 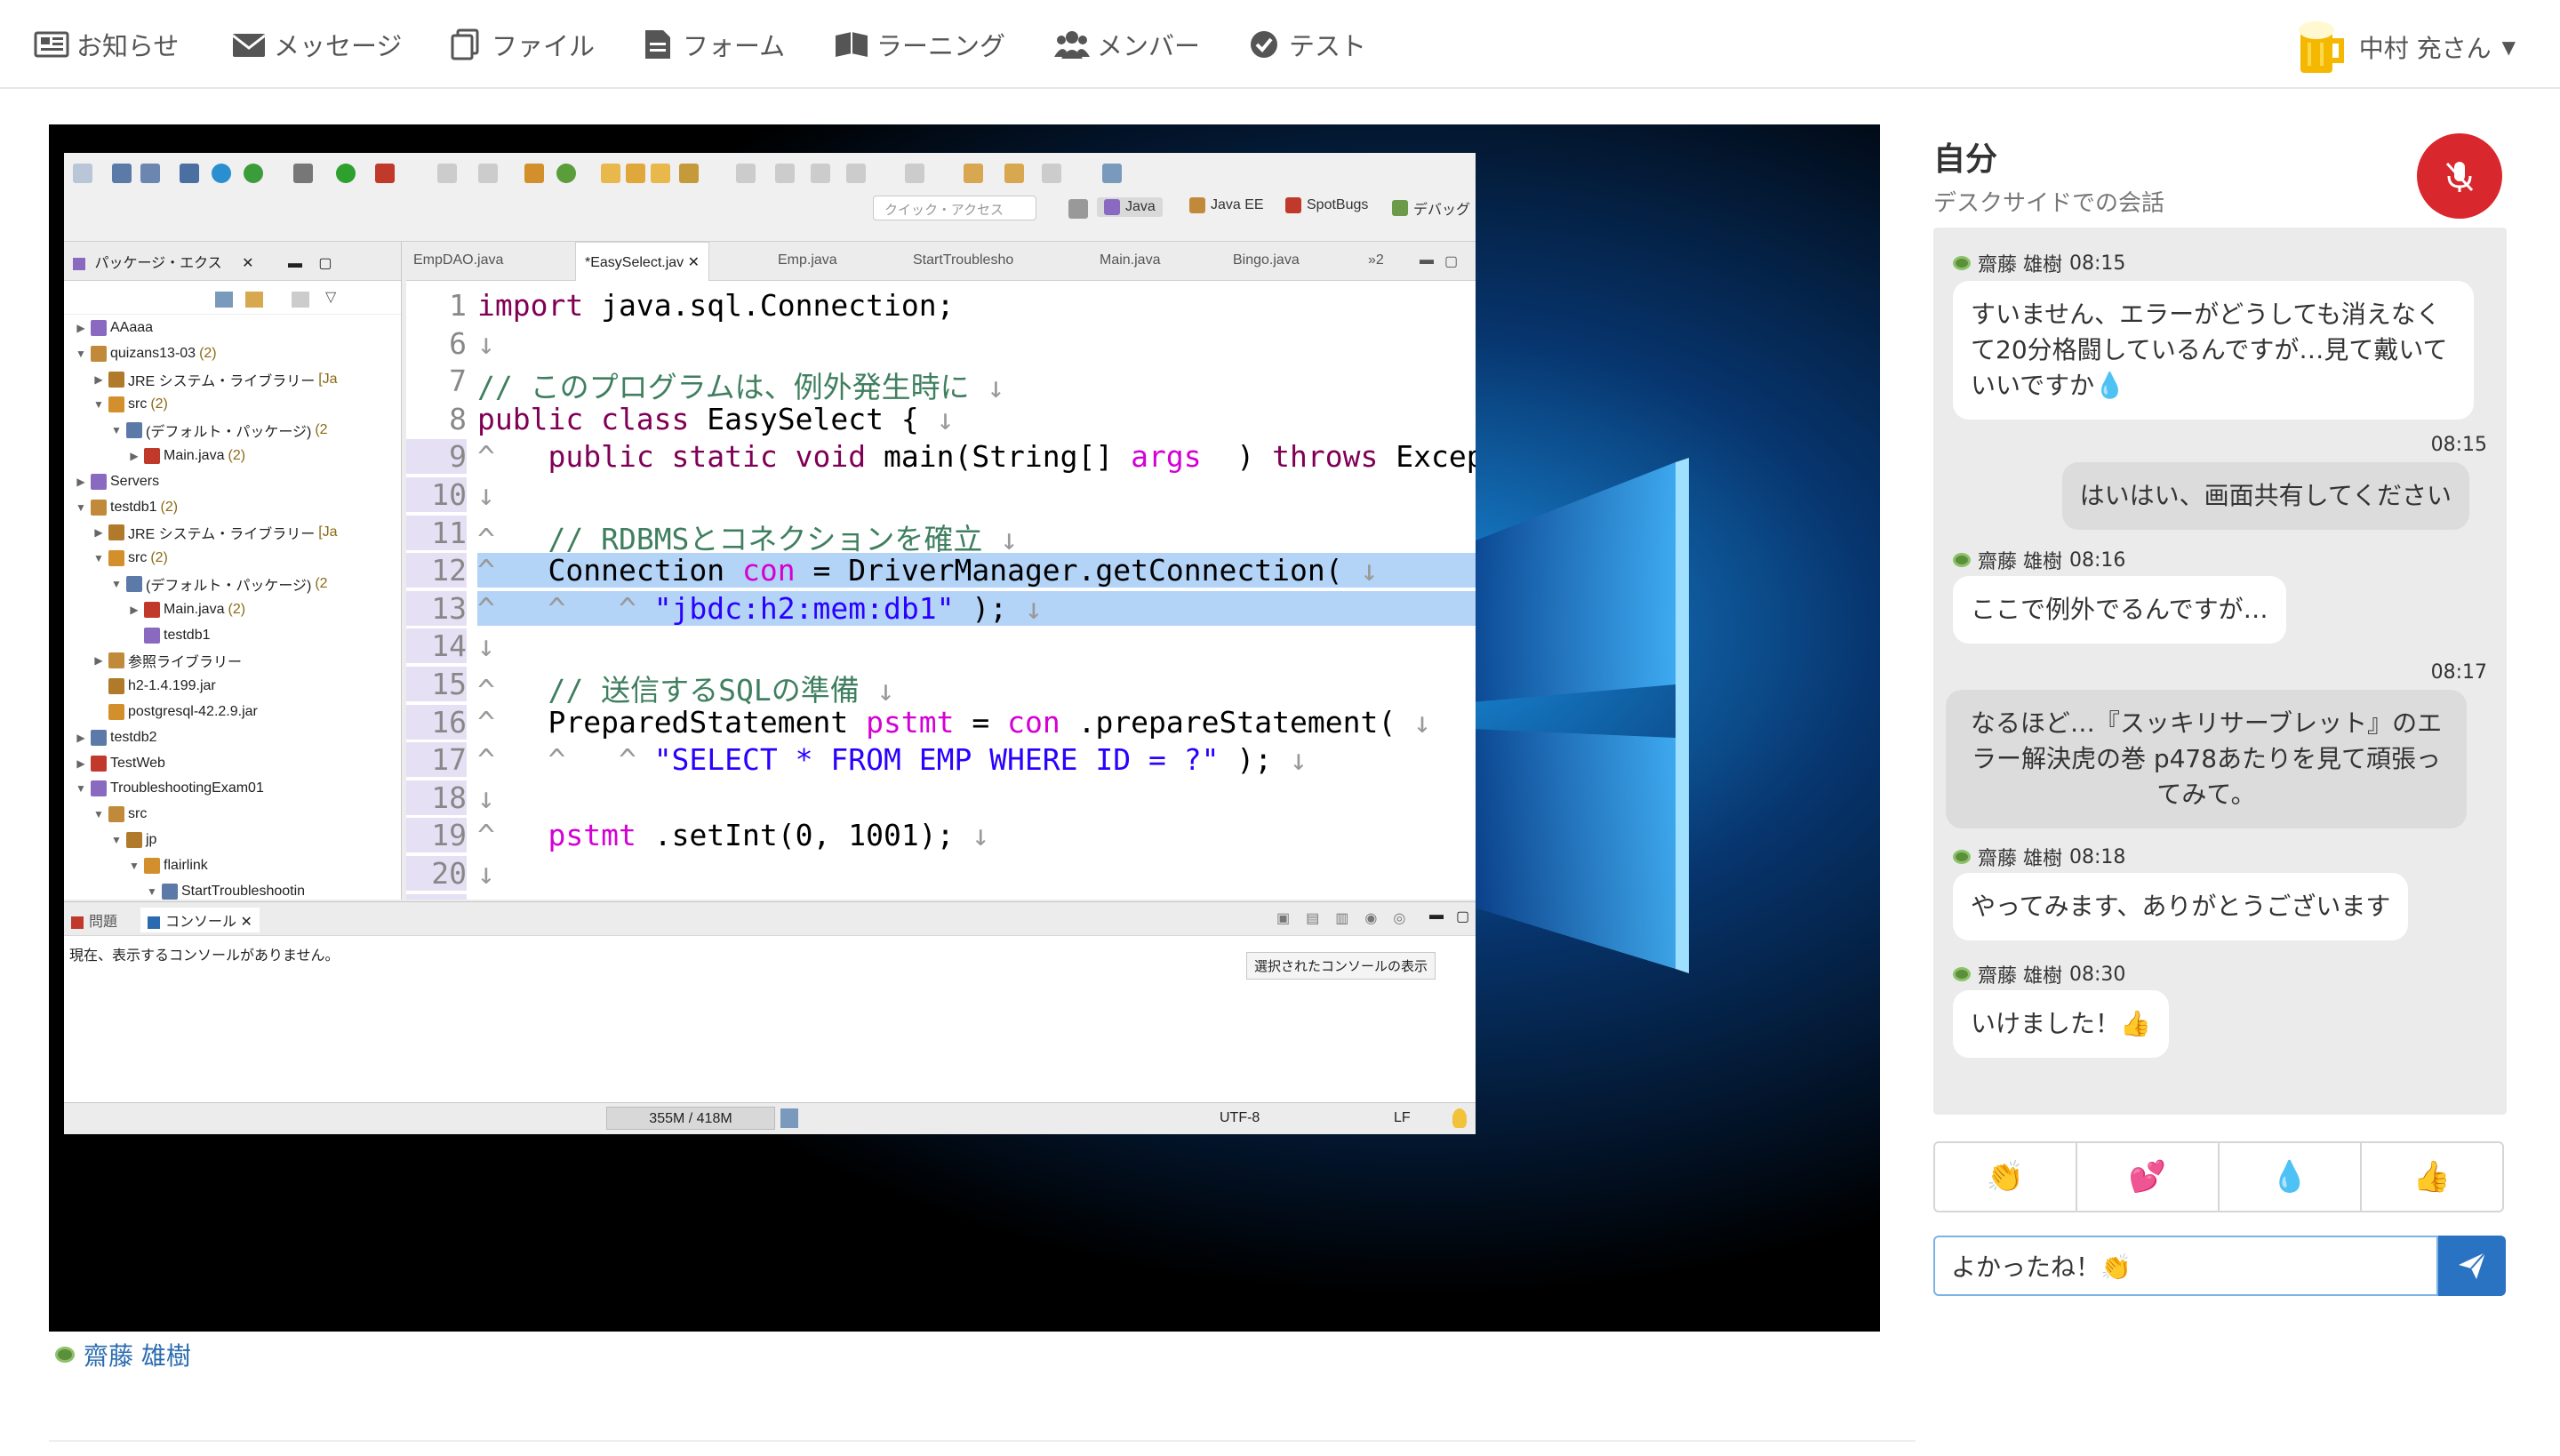 I want to click on nav-forms: フォーム, so click(x=712, y=44).